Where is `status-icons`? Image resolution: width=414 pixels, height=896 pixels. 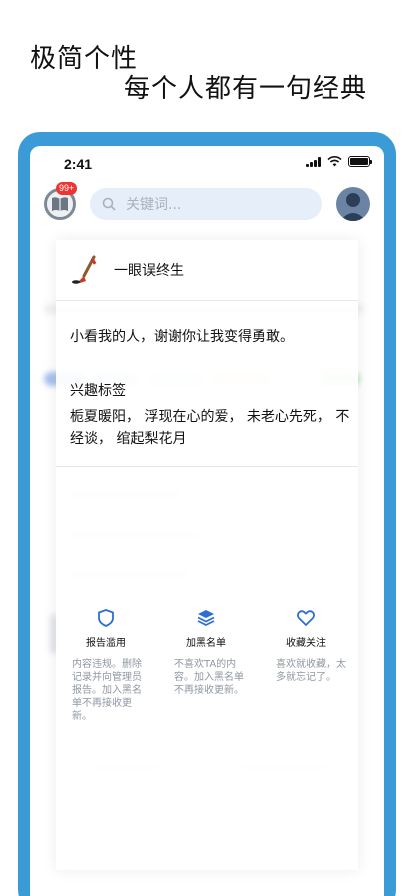 status-icons is located at coordinates (339, 161).